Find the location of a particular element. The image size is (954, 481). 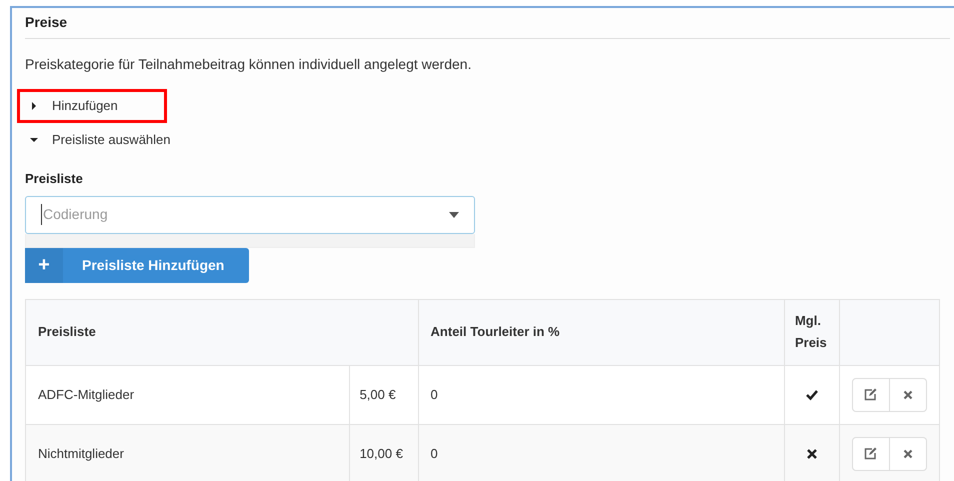

table-cell: 0 is located at coordinates (601, 394).